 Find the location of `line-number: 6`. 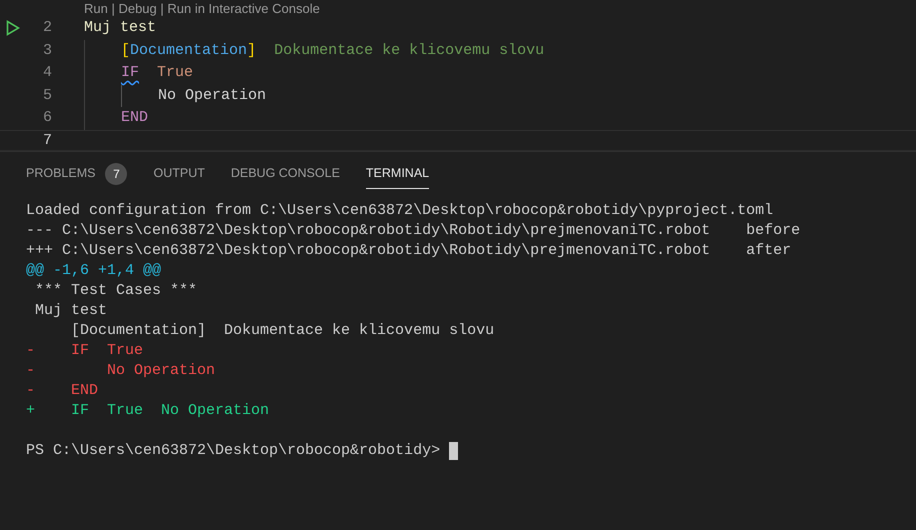

line-number: 6 is located at coordinates (47, 118).